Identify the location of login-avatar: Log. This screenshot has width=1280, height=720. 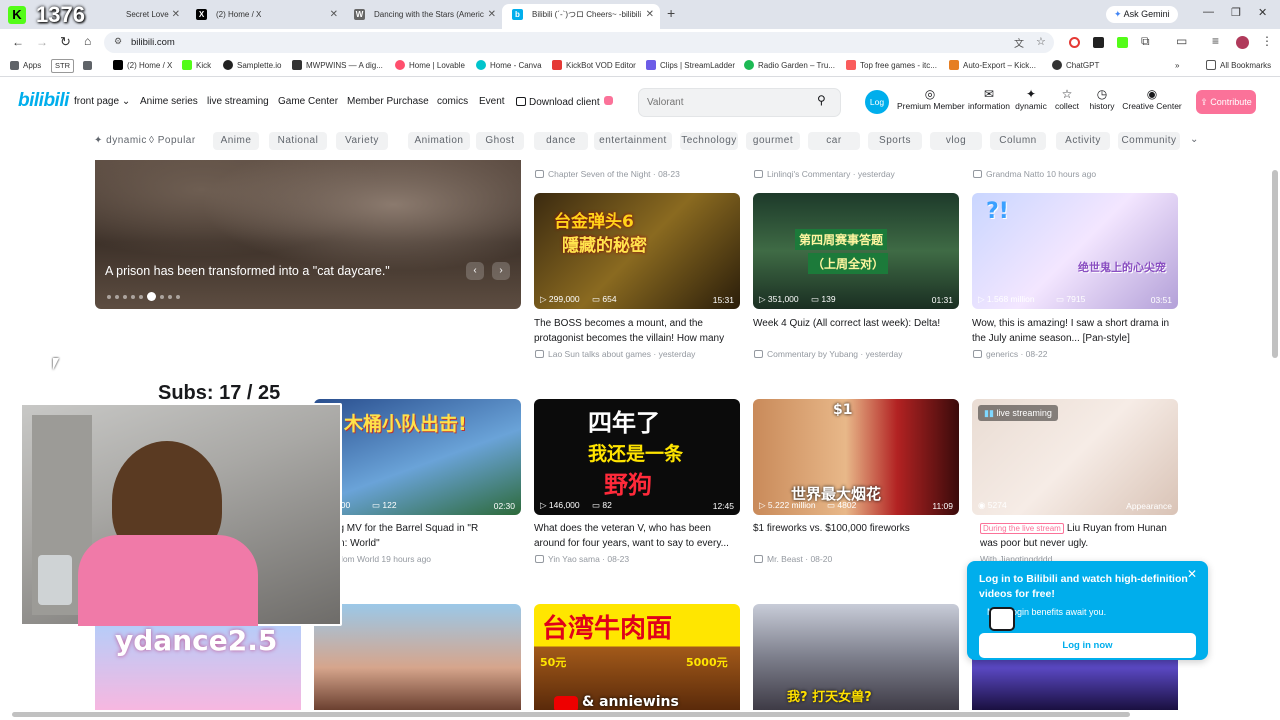
(877, 102).